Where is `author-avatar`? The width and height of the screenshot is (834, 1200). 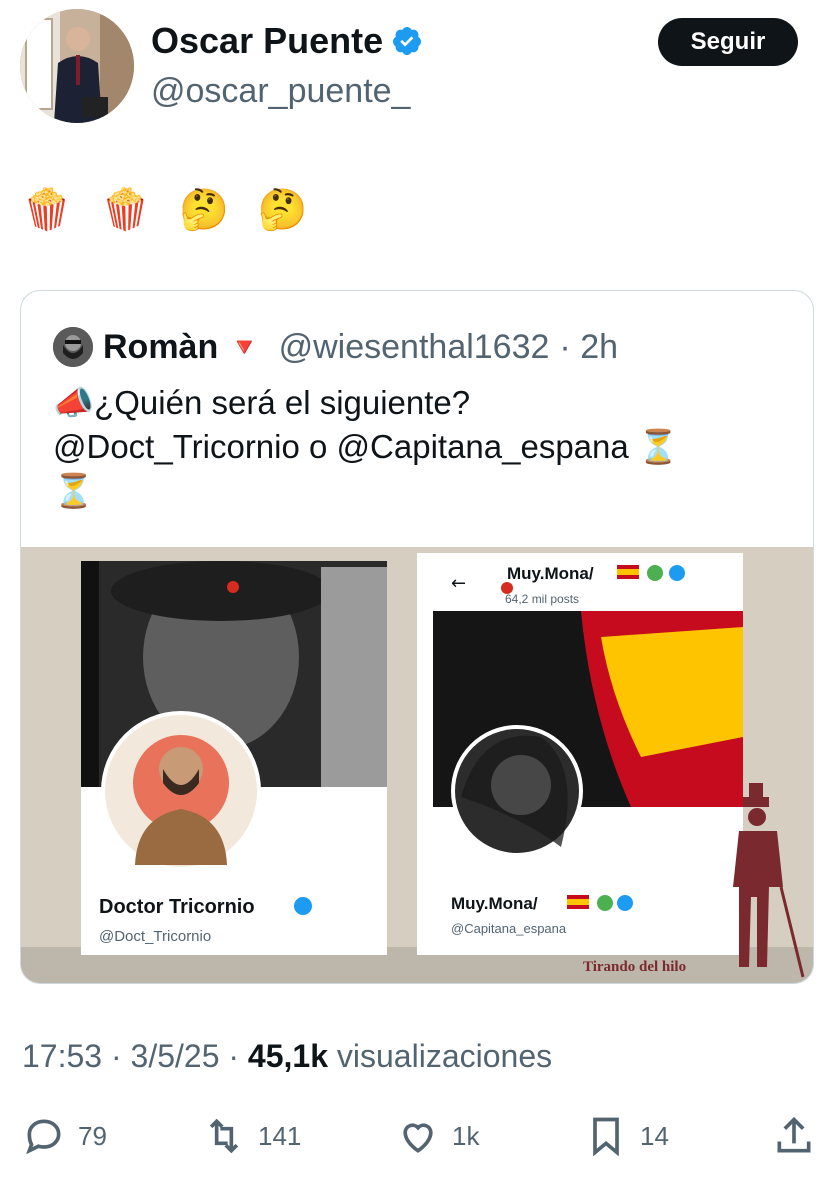 author-avatar is located at coordinates (77, 66).